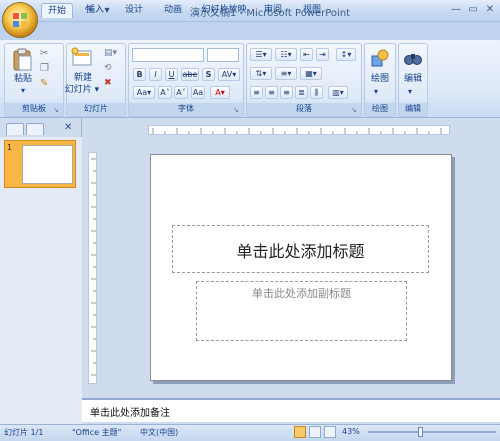 The image size is (500, 441). What do you see at coordinates (306, 54) in the screenshot?
I see `decrease-indent-icon: ⇤` at bounding box center [306, 54].